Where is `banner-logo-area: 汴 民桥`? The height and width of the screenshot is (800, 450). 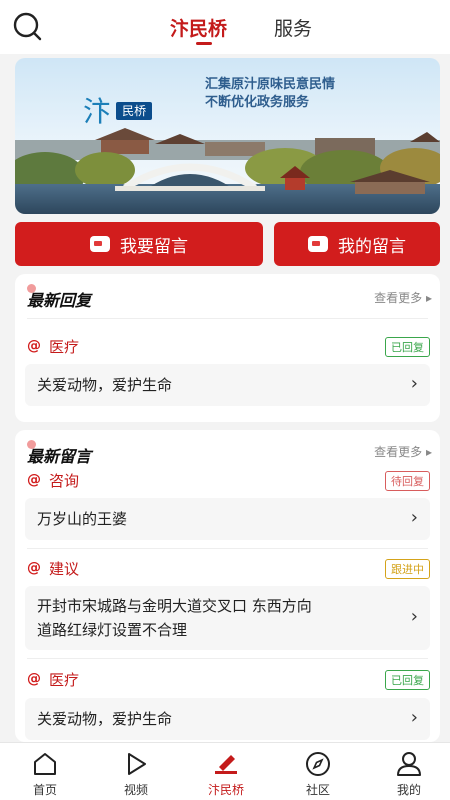 banner-logo-area: 汴 民桥 is located at coordinates (118, 110).